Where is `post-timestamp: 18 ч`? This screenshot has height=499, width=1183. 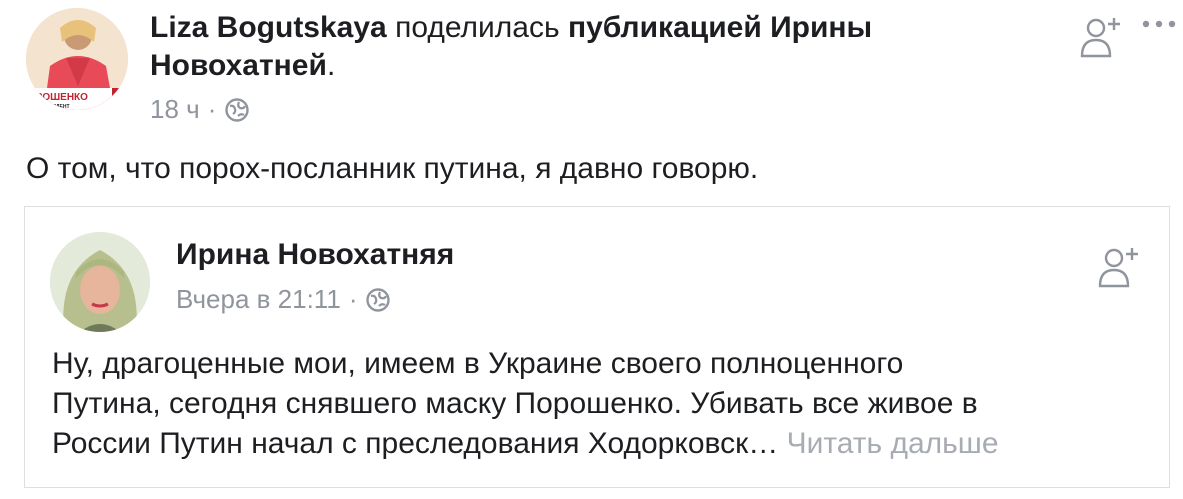
post-timestamp: 18 ч is located at coordinates (175, 109).